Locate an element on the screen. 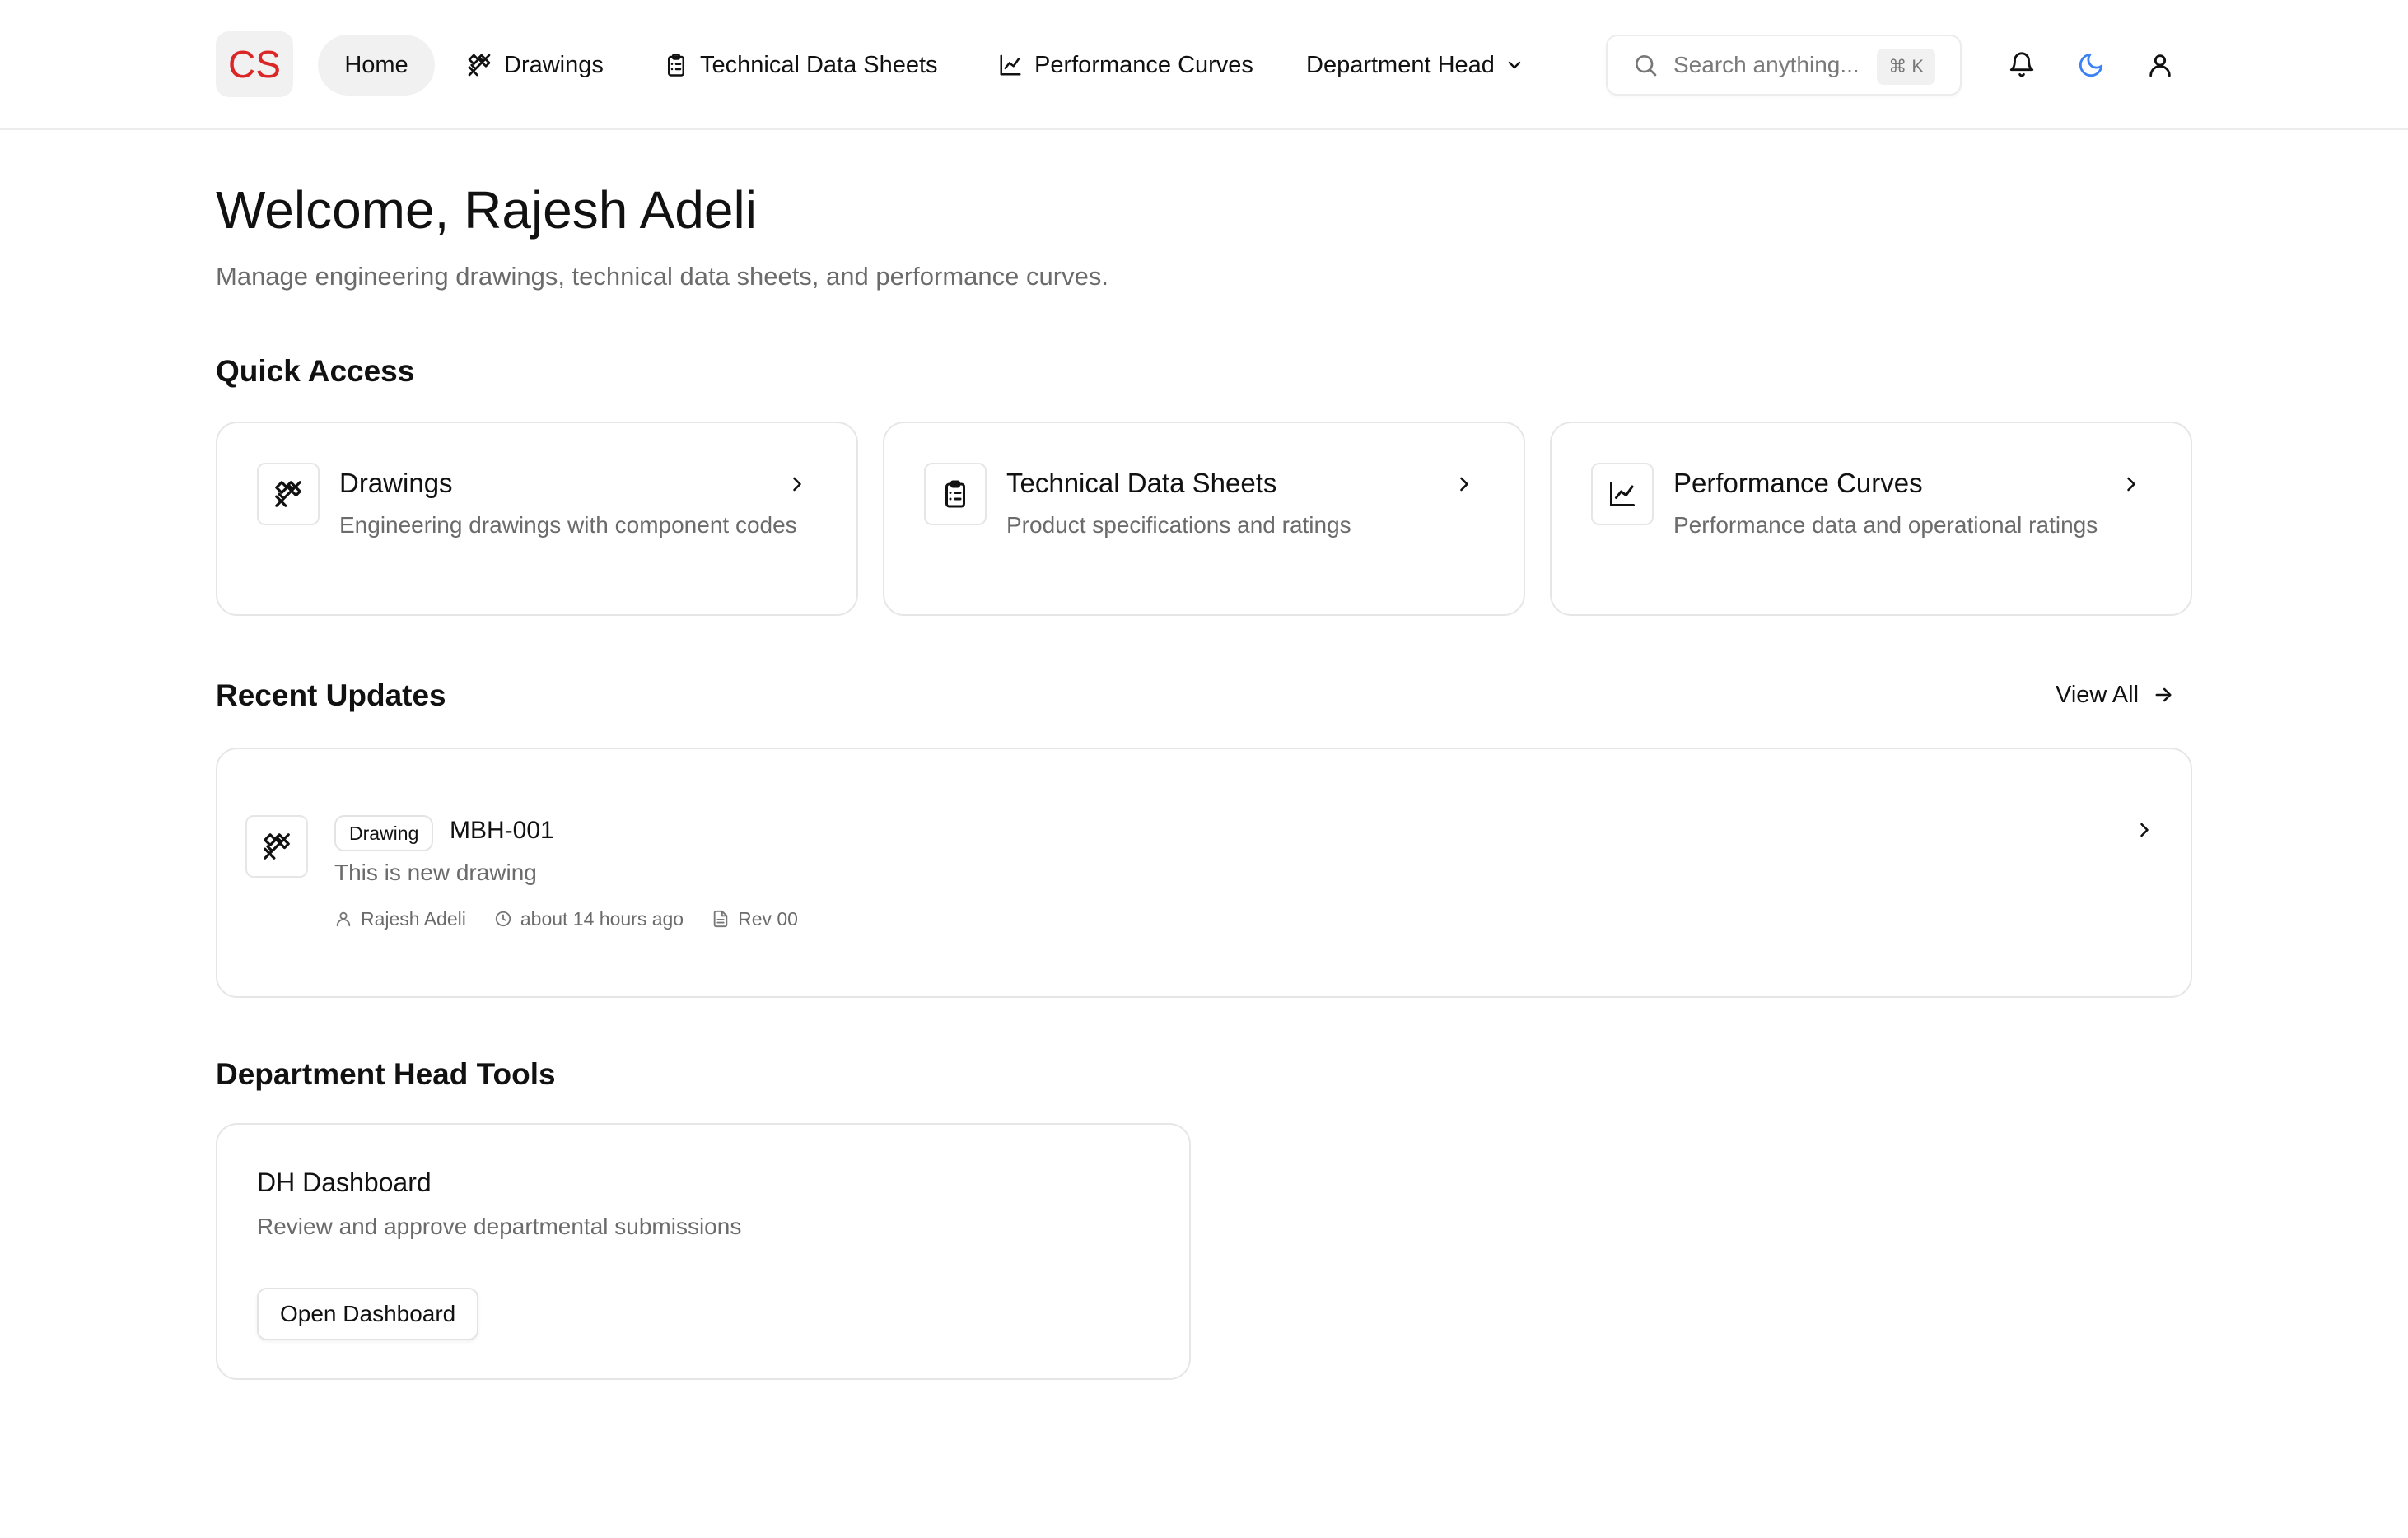  view-all-label: View All is located at coordinates (2098, 694).